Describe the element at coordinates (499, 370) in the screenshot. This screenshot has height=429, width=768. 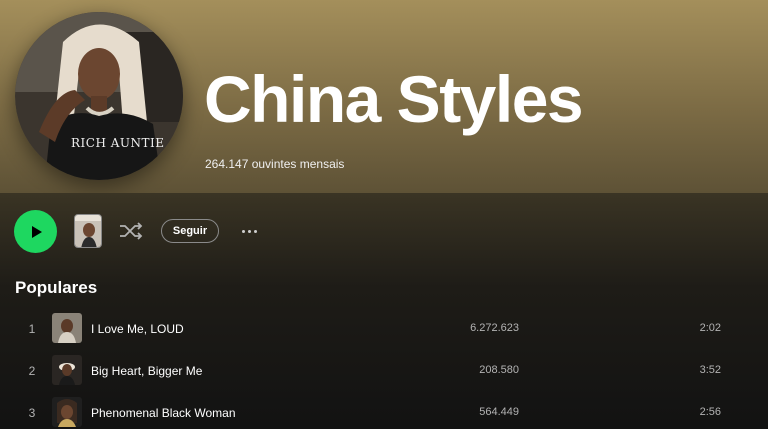
I see `track-plays: 208.580` at that location.